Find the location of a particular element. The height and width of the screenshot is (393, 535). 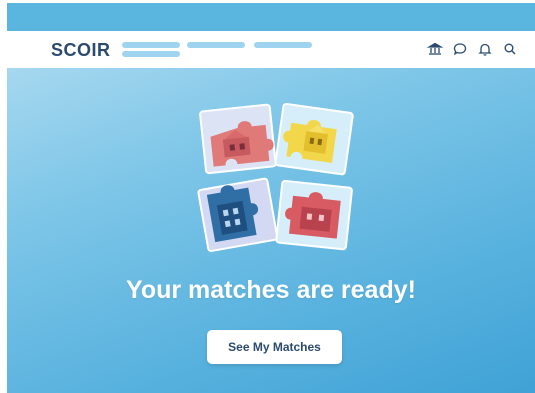

puzzle-pieces-icon is located at coordinates (275, 177).